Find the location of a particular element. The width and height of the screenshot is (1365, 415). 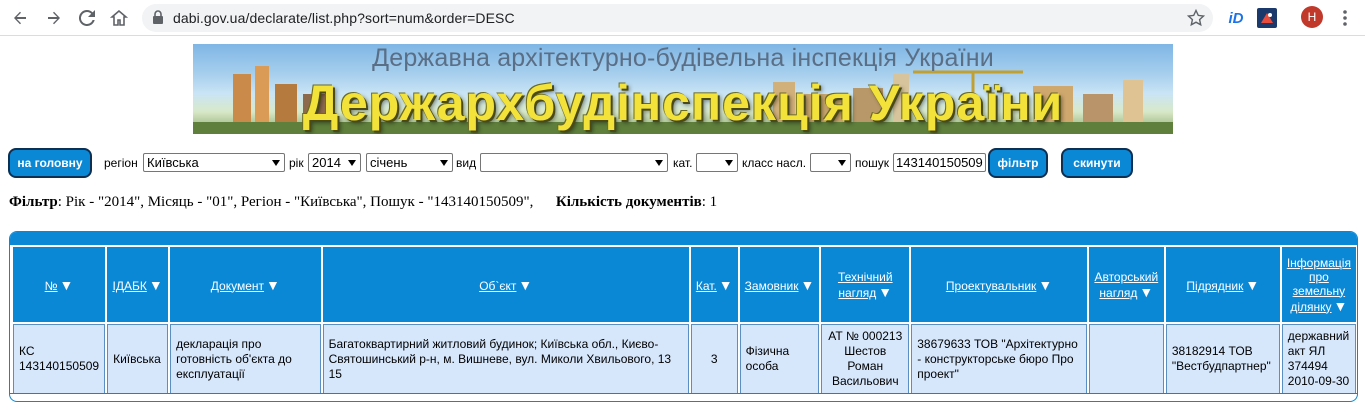

home-icon is located at coordinates (119, 18).